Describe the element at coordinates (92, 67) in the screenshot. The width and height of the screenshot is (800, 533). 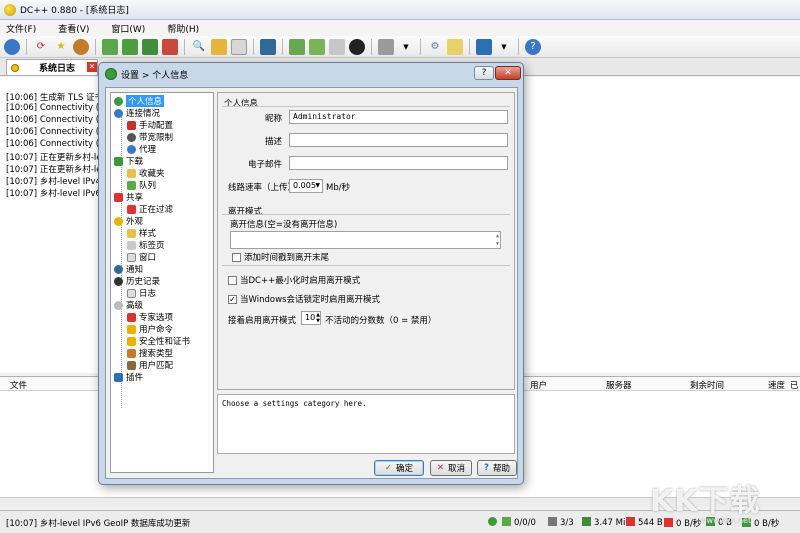
I see `close-icon: ✕` at that location.